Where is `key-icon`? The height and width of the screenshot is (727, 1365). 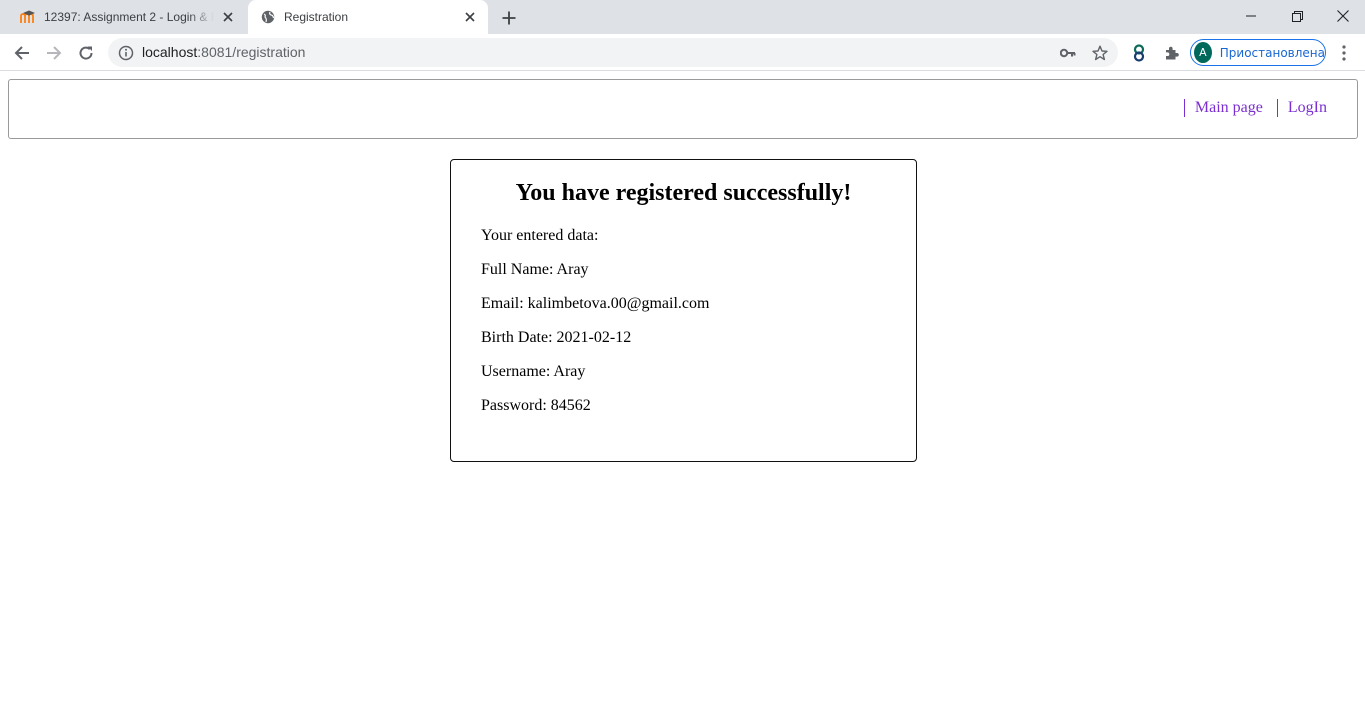
key-icon is located at coordinates (1068, 53).